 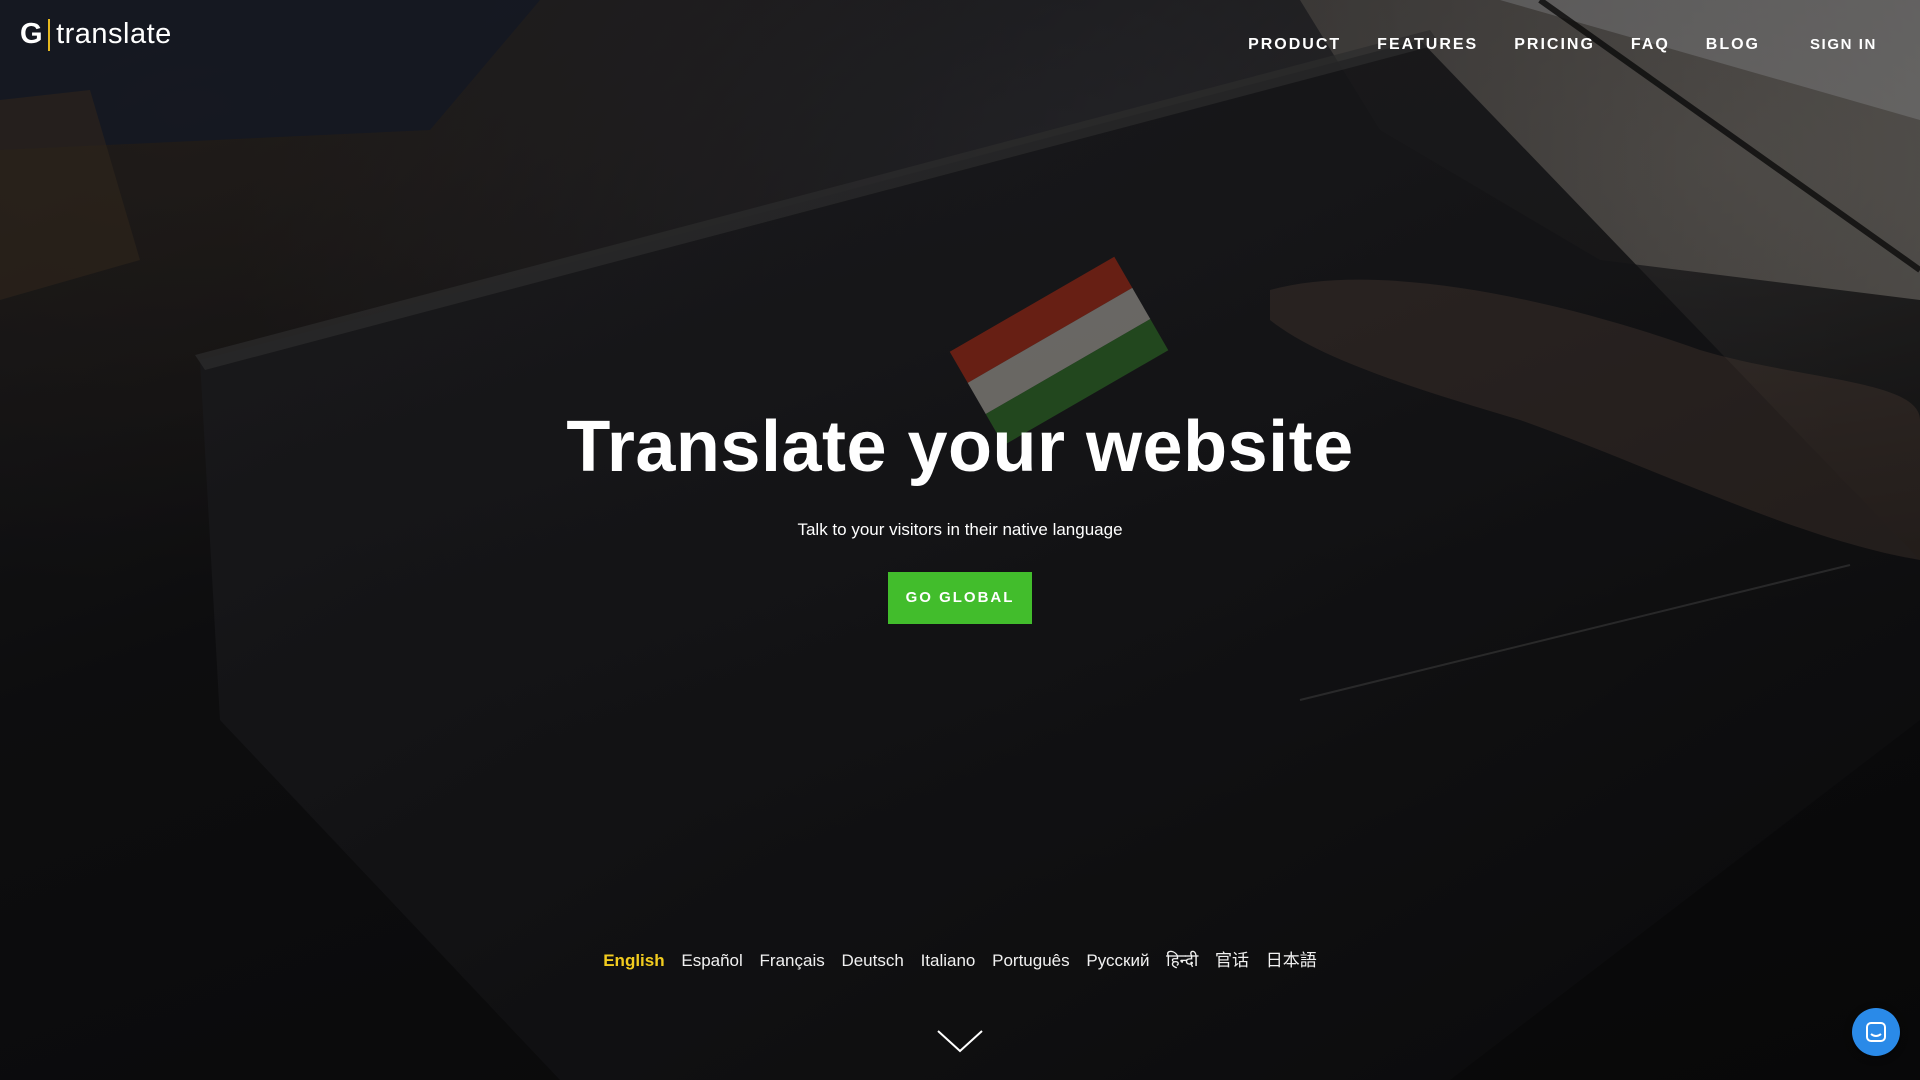 What do you see at coordinates (960, 597) in the screenshot?
I see `go-global-button: GO GLOBAL` at bounding box center [960, 597].